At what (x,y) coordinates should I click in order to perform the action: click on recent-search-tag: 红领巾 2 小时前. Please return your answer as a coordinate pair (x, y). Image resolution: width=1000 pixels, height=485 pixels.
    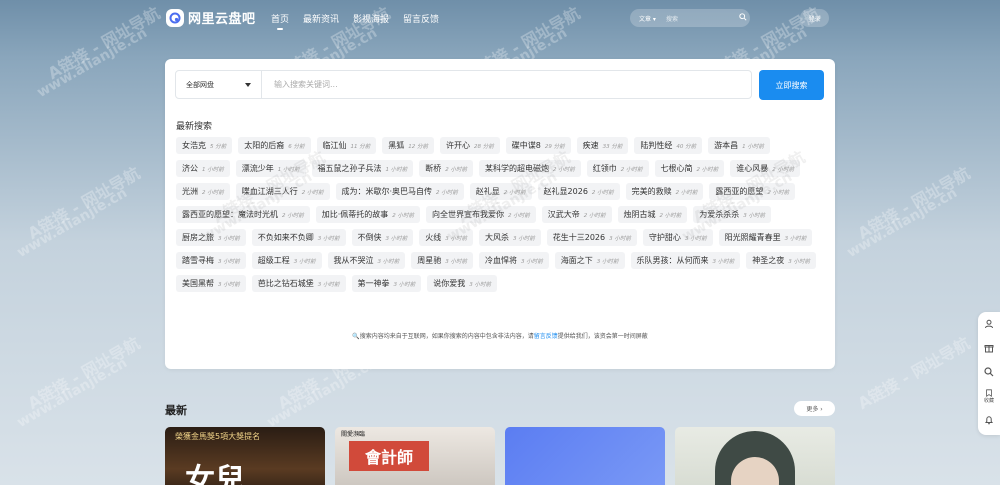
    Looking at the image, I should click on (617, 168).